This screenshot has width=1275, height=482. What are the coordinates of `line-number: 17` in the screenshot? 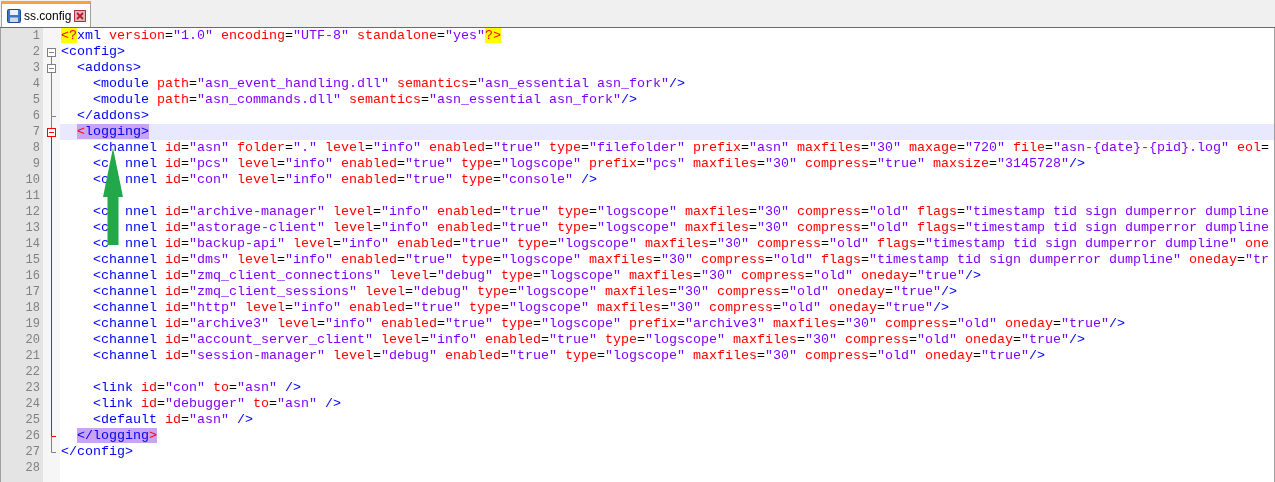 It's located at (32, 292).